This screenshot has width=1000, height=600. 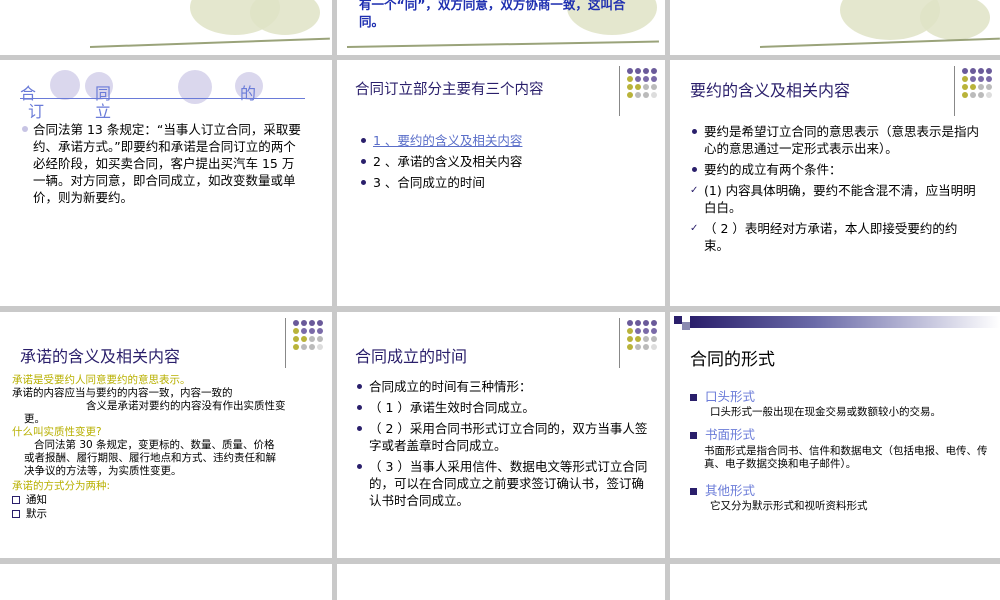 I want to click on list-item: 2 、承诺的含义及相关内容, so click(x=489, y=161).